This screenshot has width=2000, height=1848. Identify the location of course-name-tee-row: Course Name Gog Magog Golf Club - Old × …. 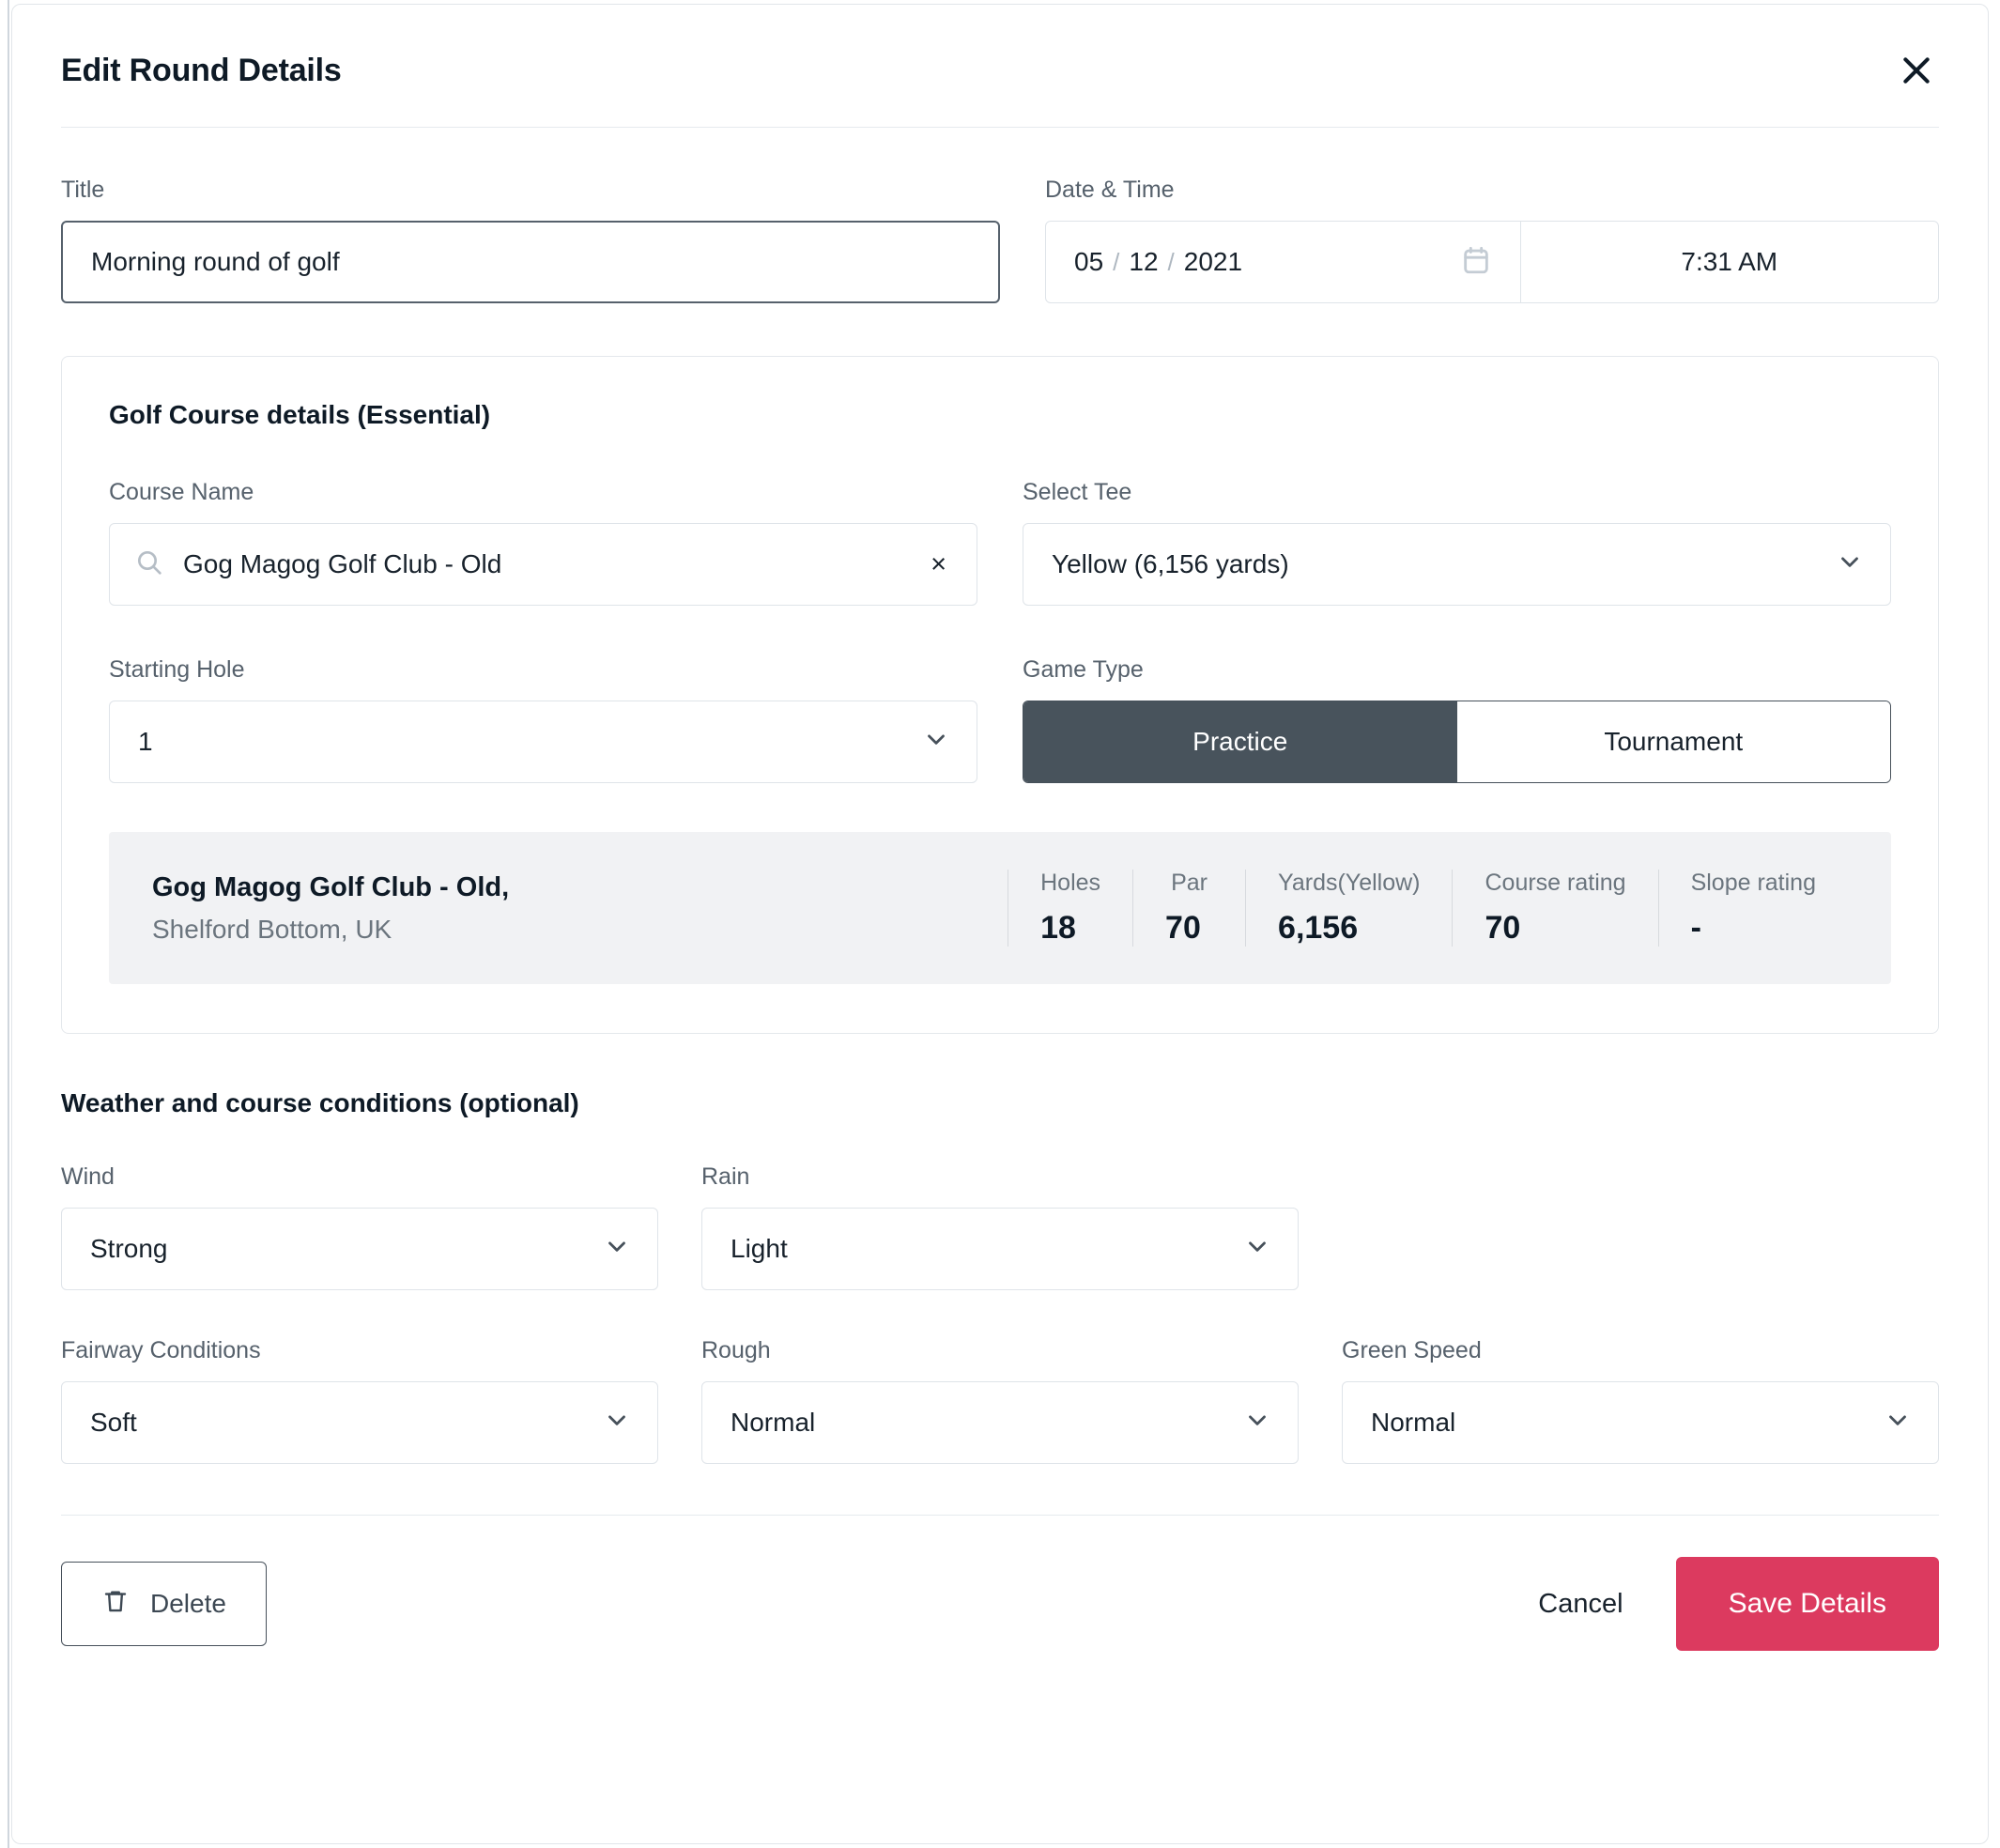
(1000, 542).